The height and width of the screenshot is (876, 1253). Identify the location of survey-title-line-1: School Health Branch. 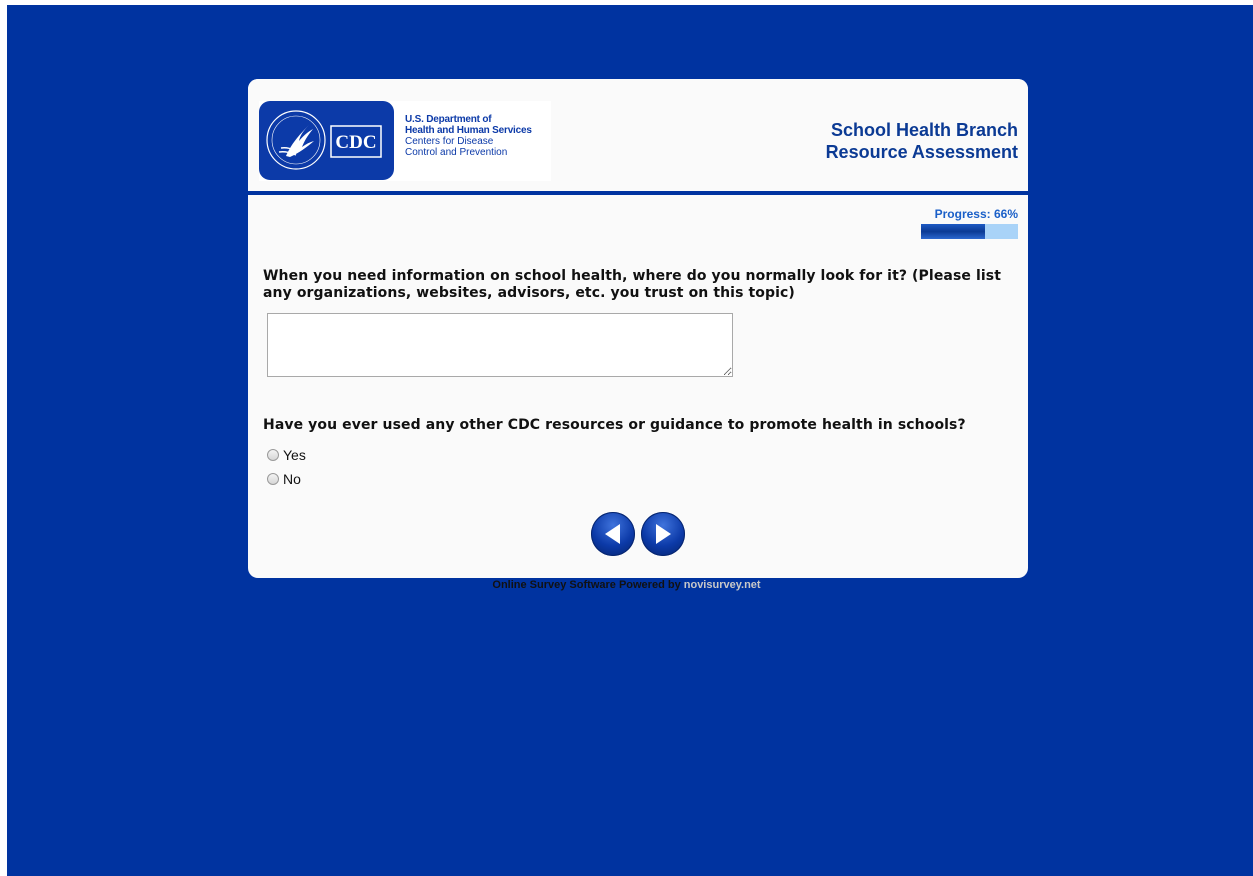
(924, 130).